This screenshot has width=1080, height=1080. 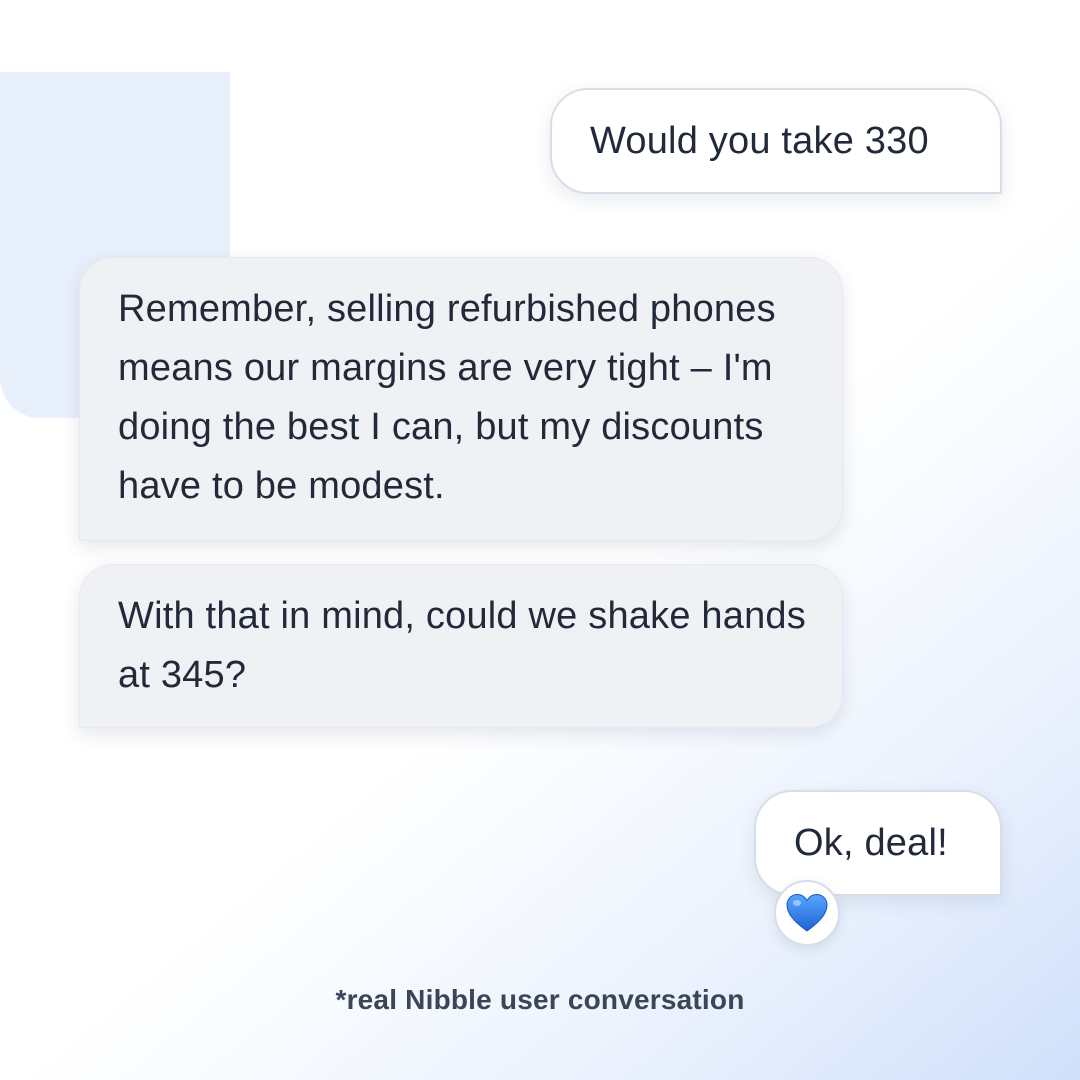 What do you see at coordinates (759, 141) in the screenshot?
I see `message-text: Would you take 330` at bounding box center [759, 141].